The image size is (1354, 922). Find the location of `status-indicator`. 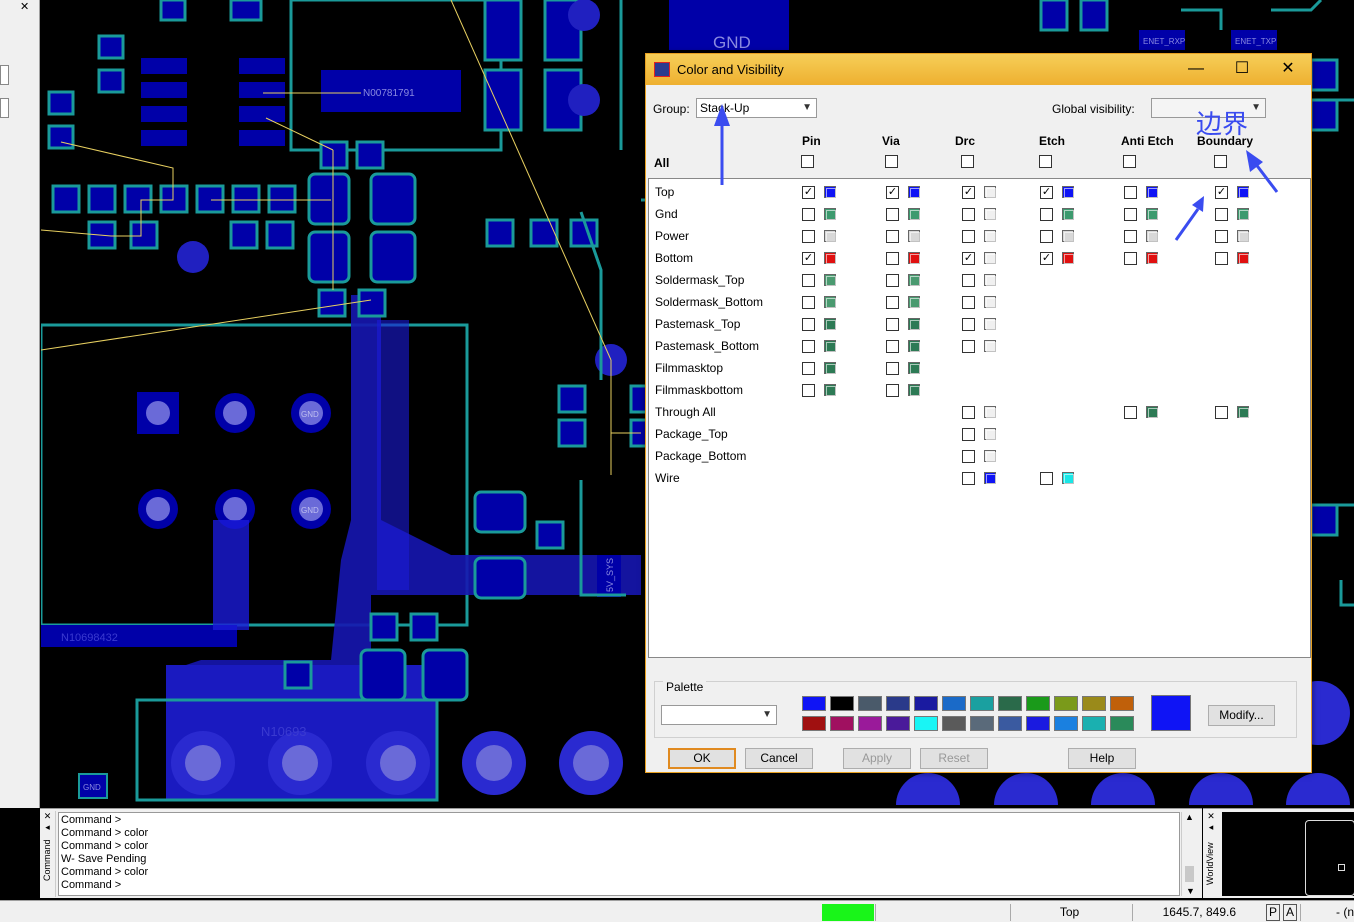

status-indicator is located at coordinates (848, 912).